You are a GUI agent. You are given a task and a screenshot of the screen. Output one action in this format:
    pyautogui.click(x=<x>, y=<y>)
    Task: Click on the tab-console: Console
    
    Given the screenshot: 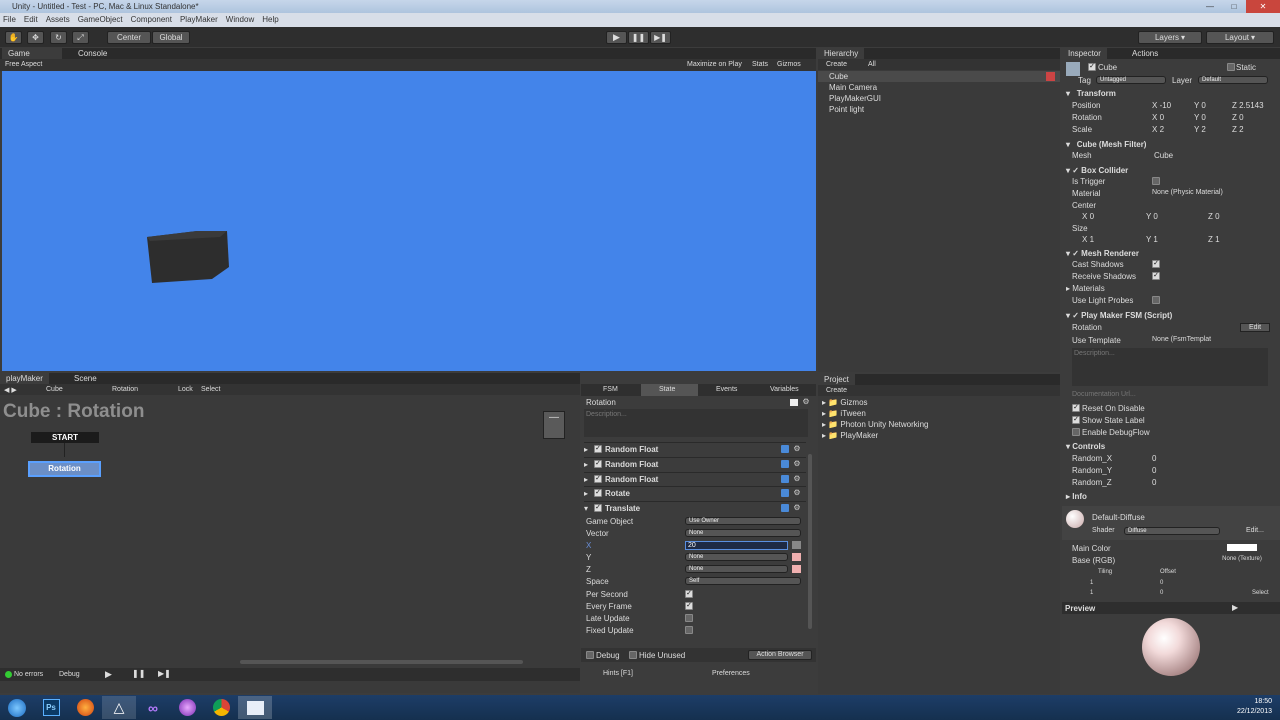 What is the action you would take?
    pyautogui.click(x=92, y=53)
    